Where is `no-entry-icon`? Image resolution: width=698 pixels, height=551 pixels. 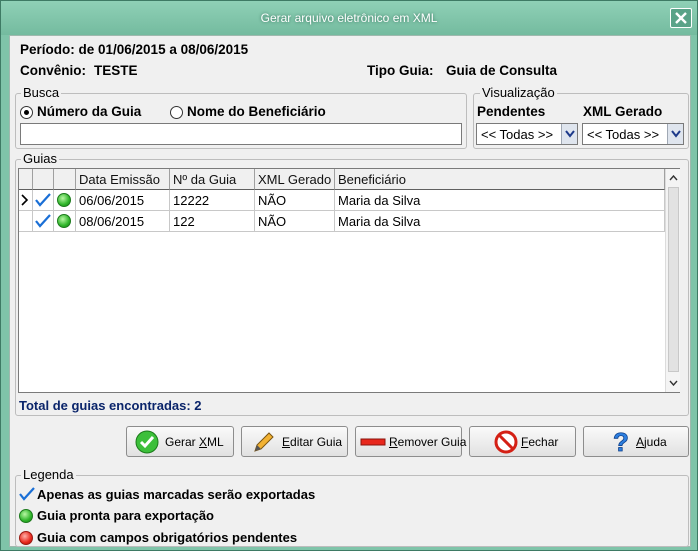 no-entry-icon is located at coordinates (506, 442).